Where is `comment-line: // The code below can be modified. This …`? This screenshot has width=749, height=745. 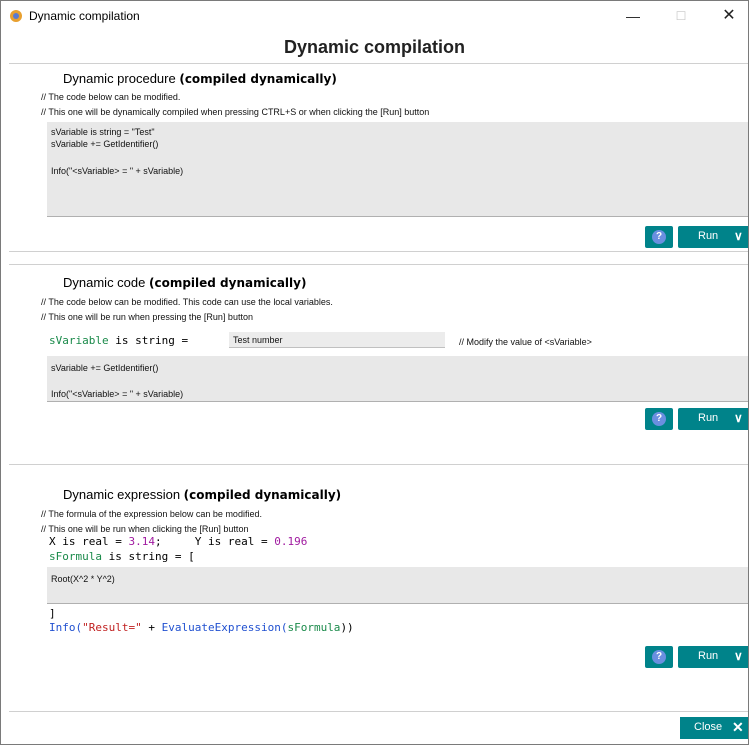 comment-line: // The code below can be modified. This … is located at coordinates (187, 302).